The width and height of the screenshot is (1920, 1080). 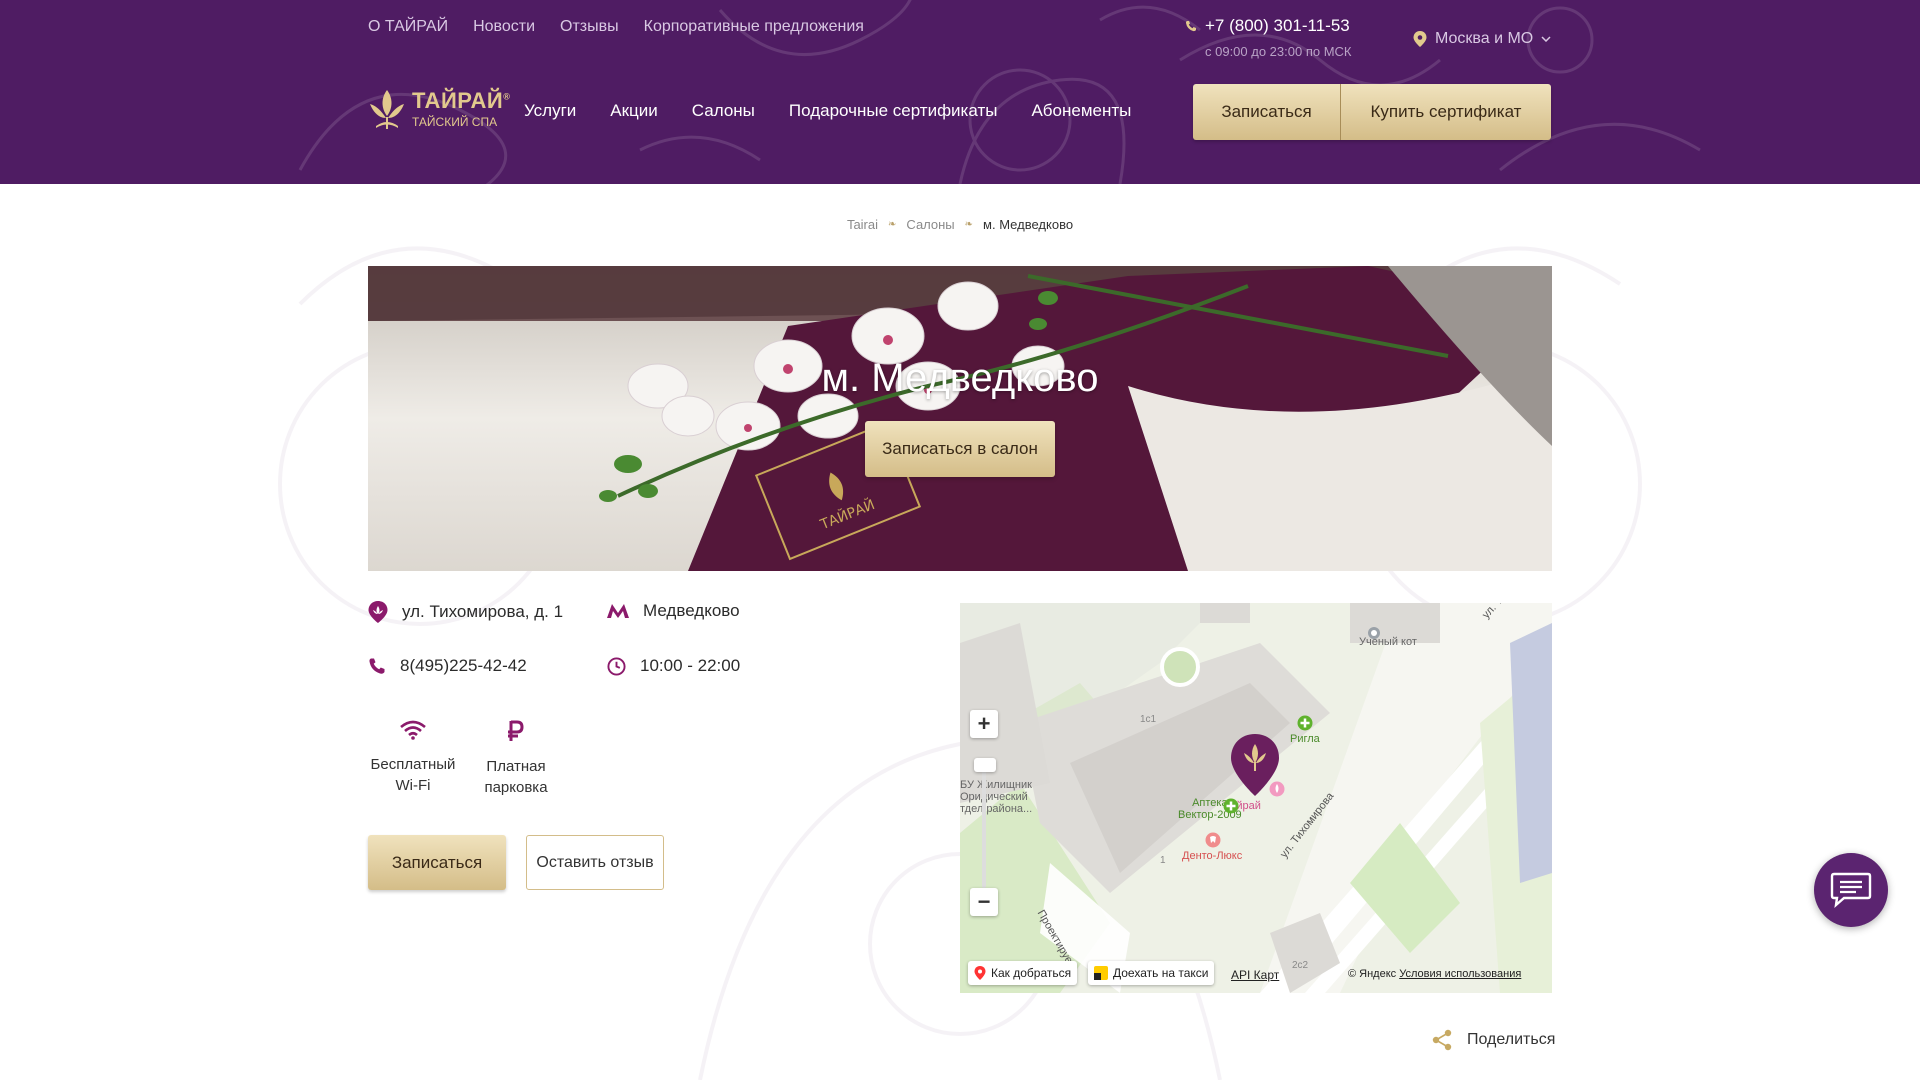 I want to click on region-selector: Москва и МО, so click(x=1482, y=39).